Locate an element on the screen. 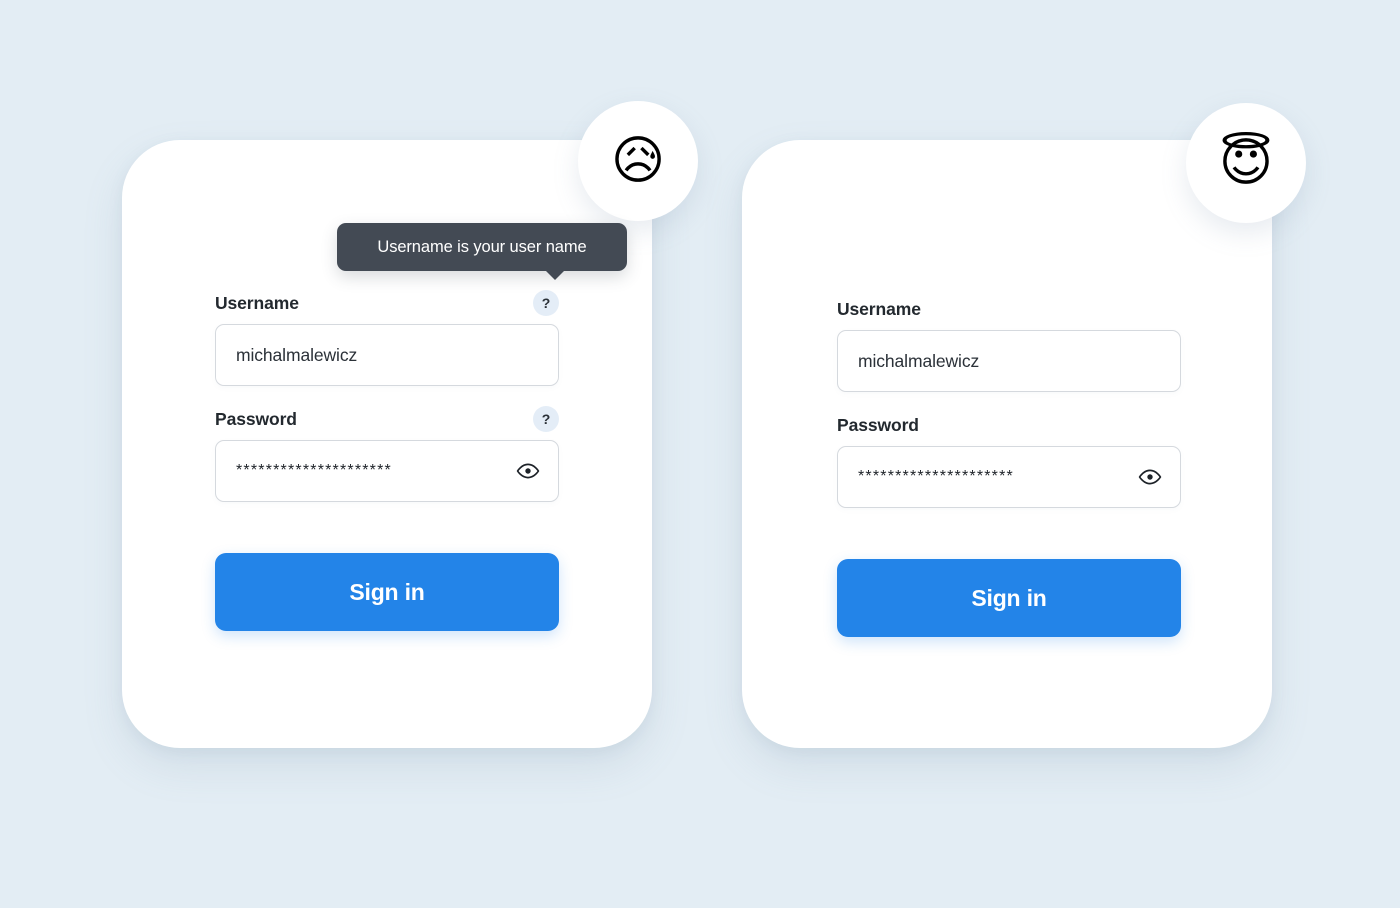 This screenshot has height=908, width=1400. username-tooltip-text: Username is your user name is located at coordinates (482, 246).